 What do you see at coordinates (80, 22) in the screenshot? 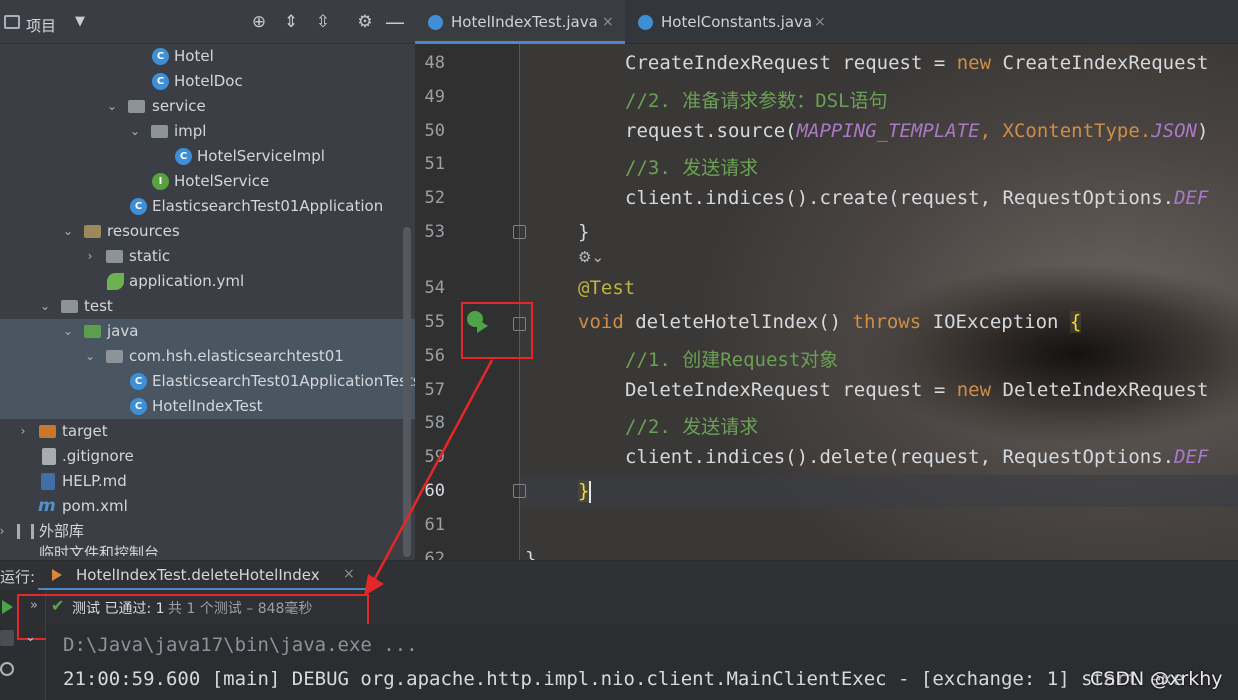
I see `dropdown-chevron-icon: ▼` at bounding box center [80, 22].